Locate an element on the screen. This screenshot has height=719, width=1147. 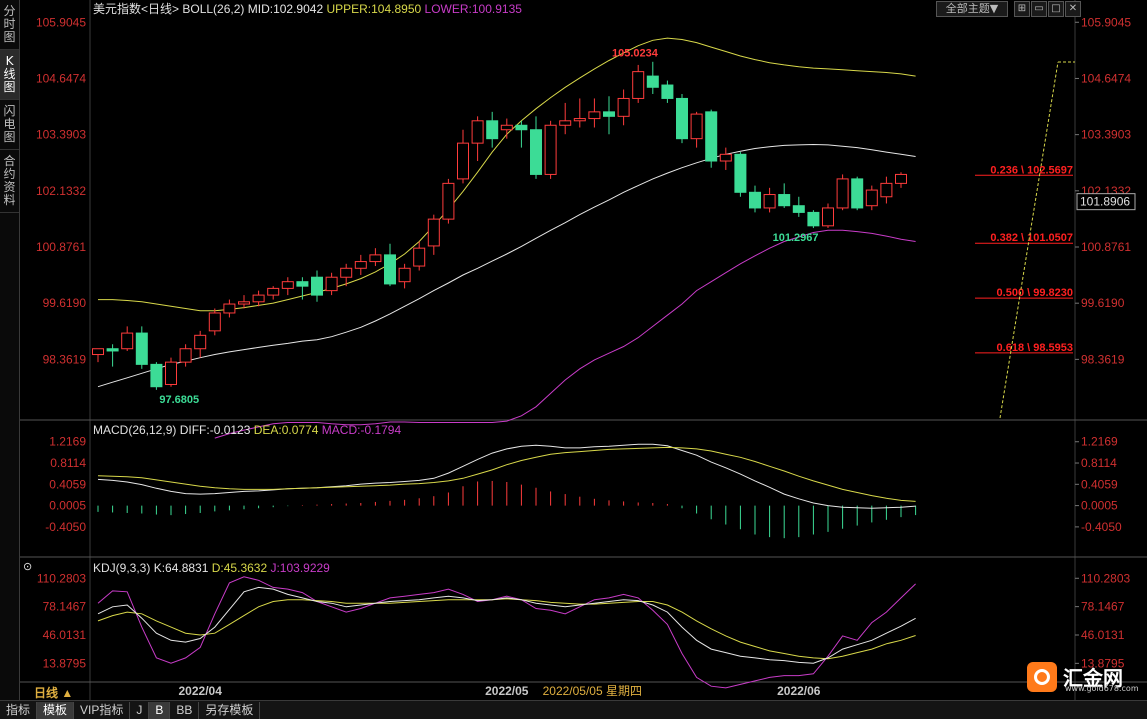
tab-vip-indicators: VIP指标 is located at coordinates (102, 710).